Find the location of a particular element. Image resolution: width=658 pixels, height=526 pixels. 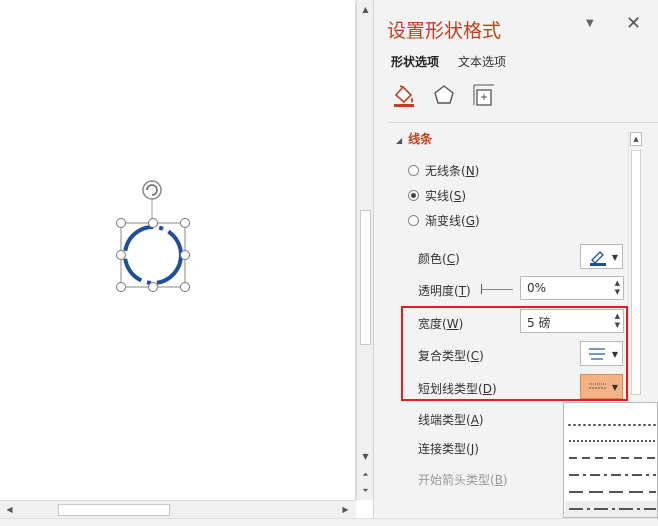

previous-slide-icon: ⏶ is located at coordinates (365, 475).